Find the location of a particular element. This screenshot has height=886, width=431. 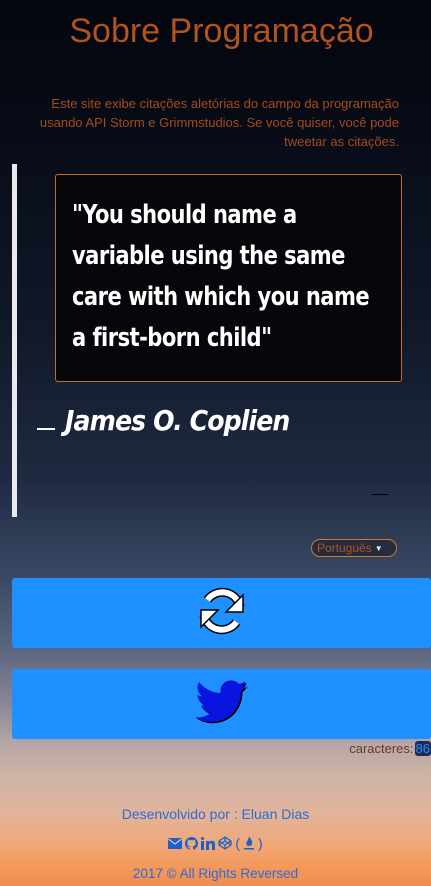

character-counter-label: caracteres: is located at coordinates (381, 748).